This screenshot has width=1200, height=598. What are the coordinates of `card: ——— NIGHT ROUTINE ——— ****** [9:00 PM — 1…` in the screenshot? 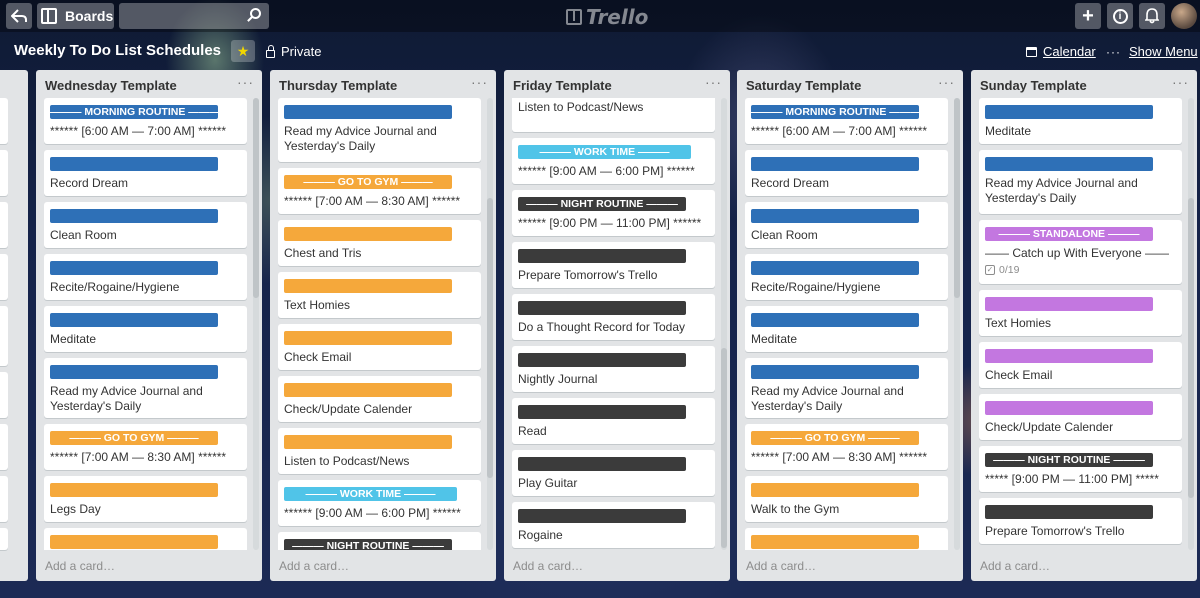 It's located at (613, 213).